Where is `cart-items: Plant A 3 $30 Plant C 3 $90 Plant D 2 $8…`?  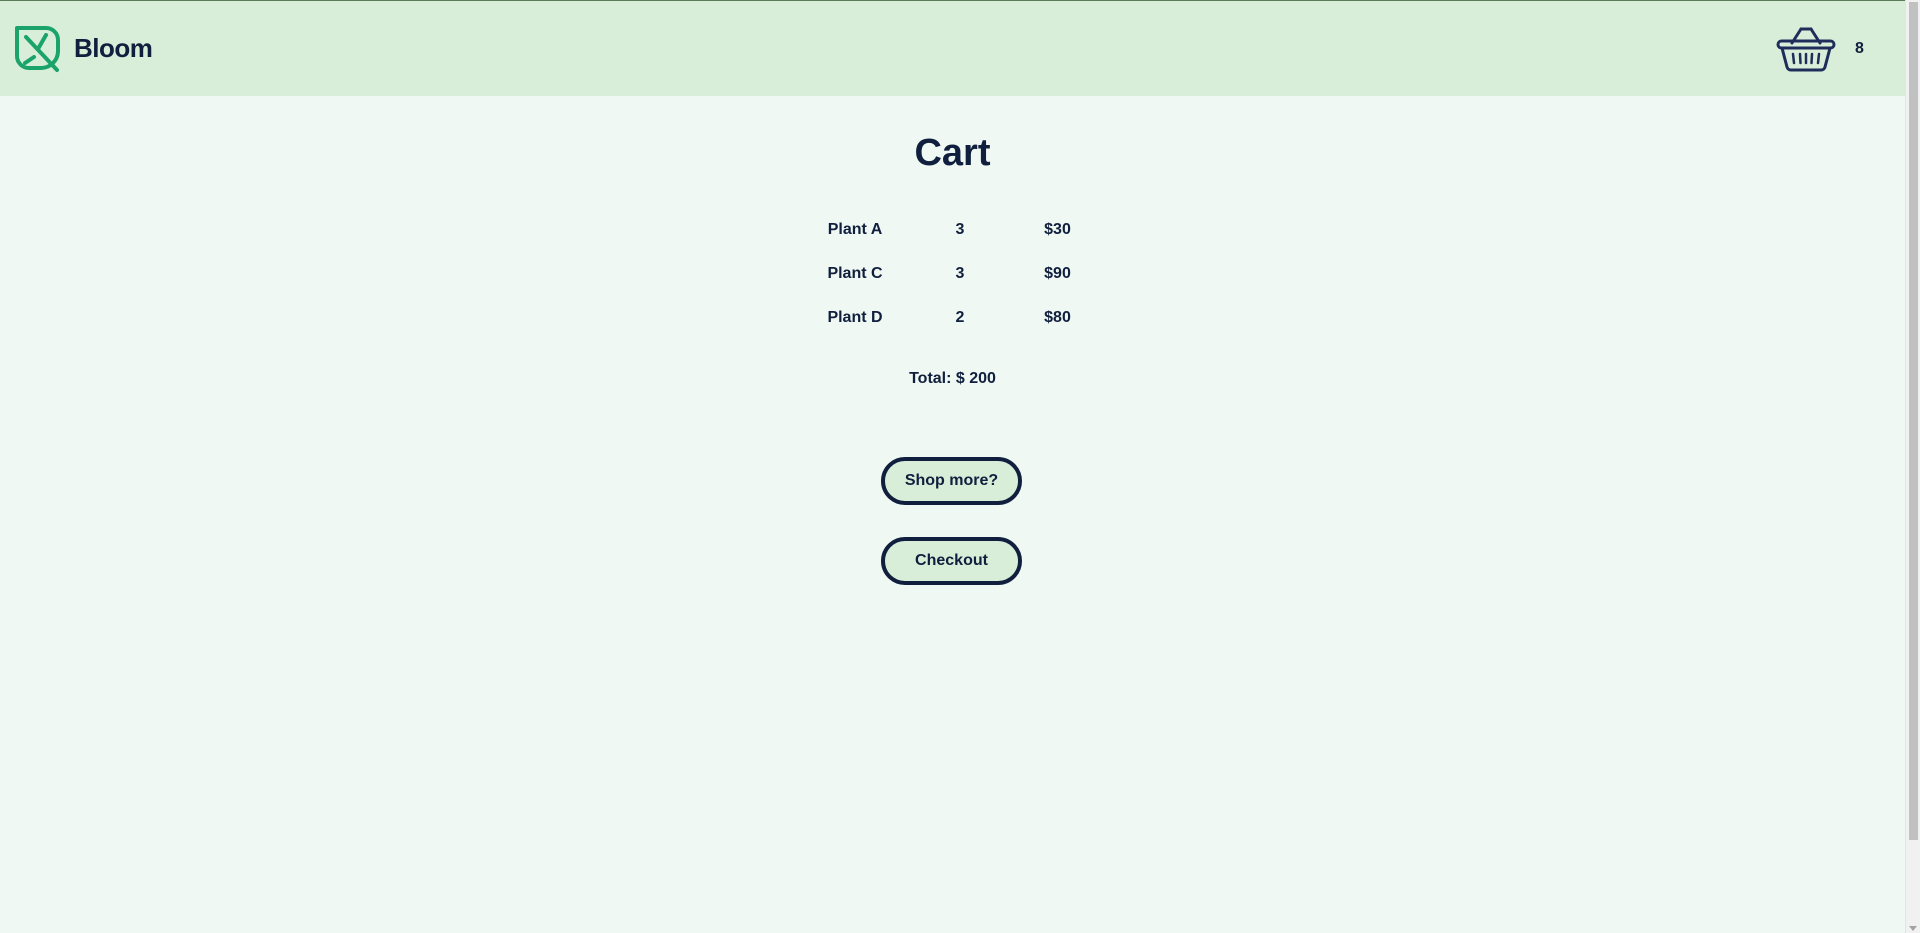
cart-items: Plant A 3 $30 Plant C 3 $90 Plant D 2 $8… is located at coordinates (952, 274).